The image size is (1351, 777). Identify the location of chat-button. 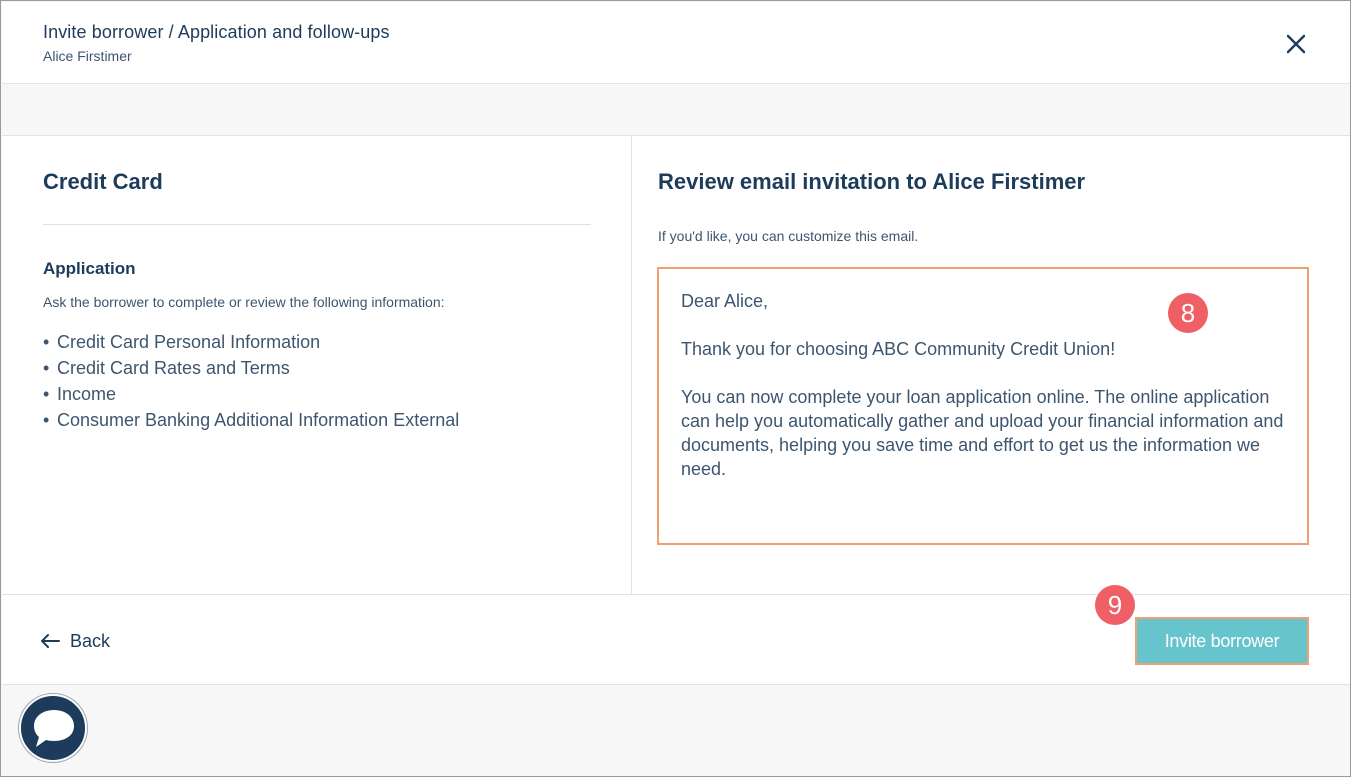
(53, 728).